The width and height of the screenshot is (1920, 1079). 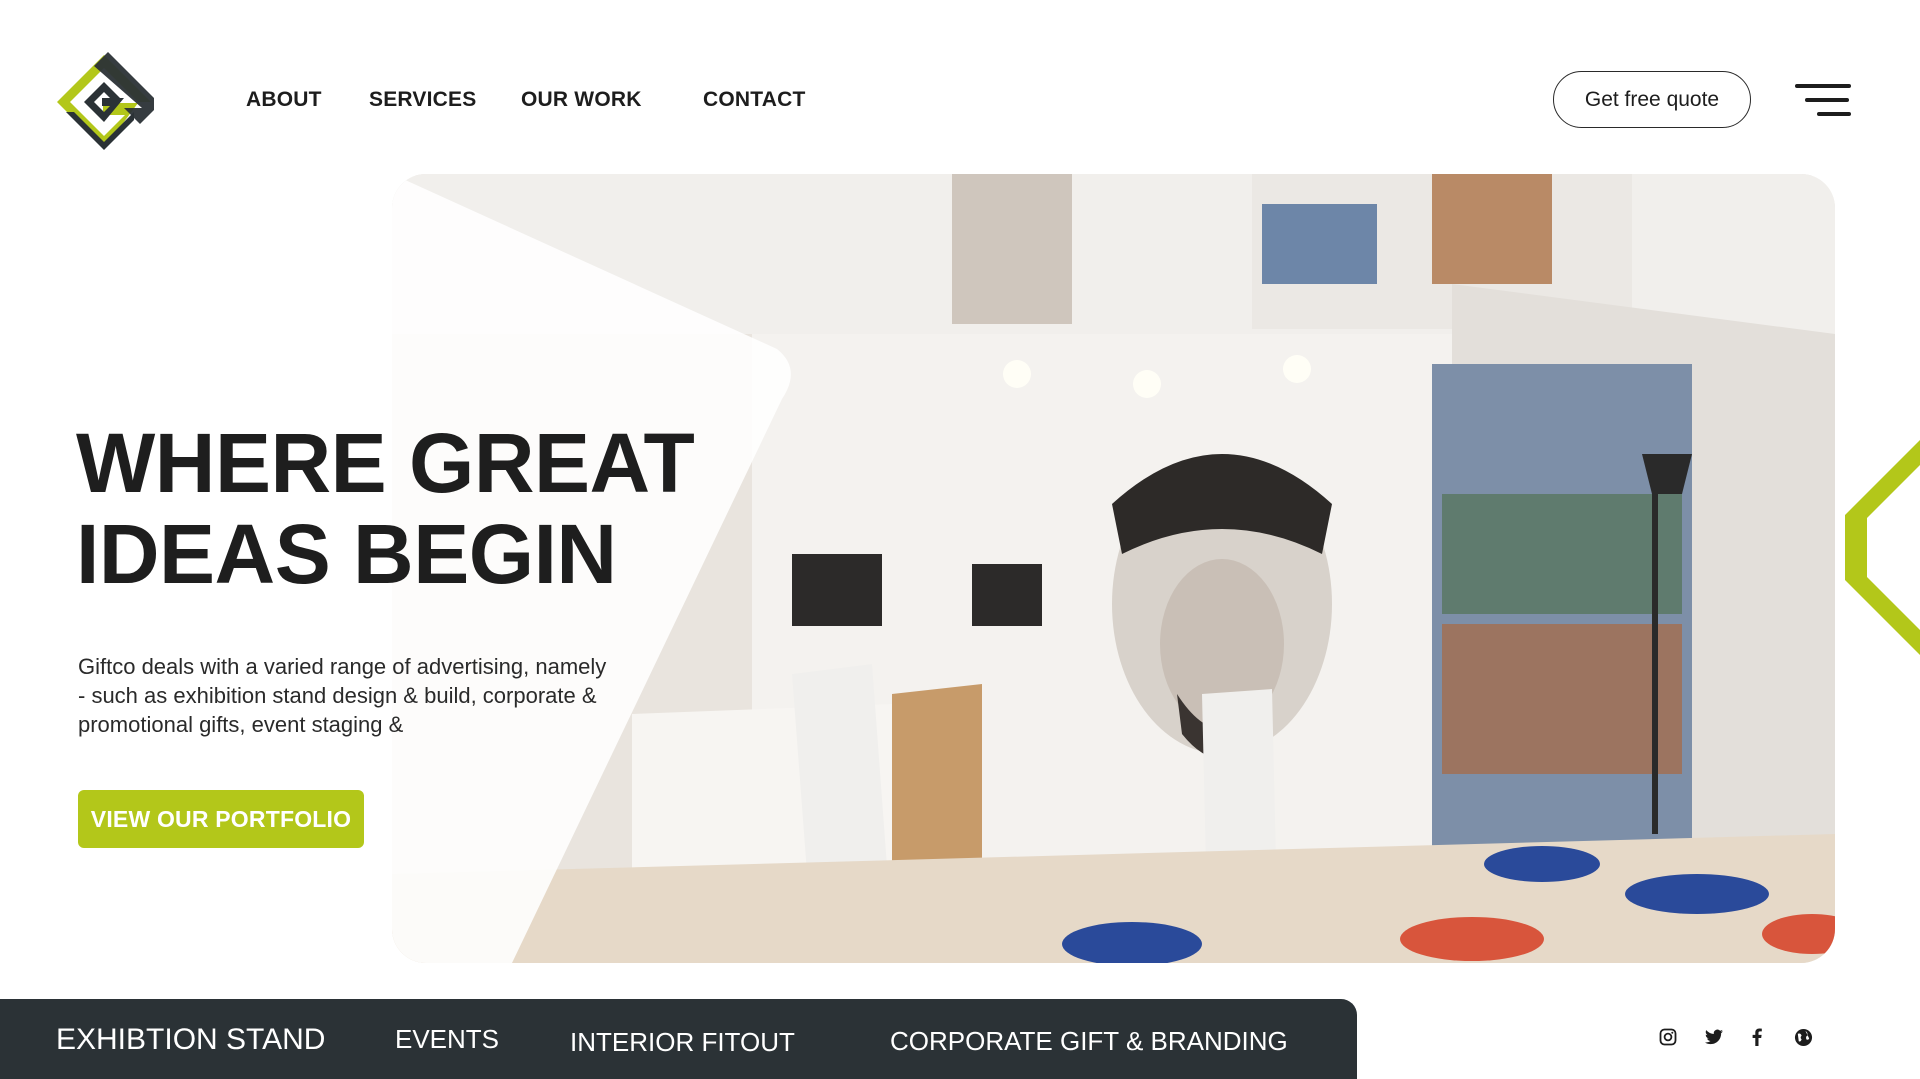 What do you see at coordinates (754, 100) in the screenshot?
I see `nav-contact: CONTACT` at bounding box center [754, 100].